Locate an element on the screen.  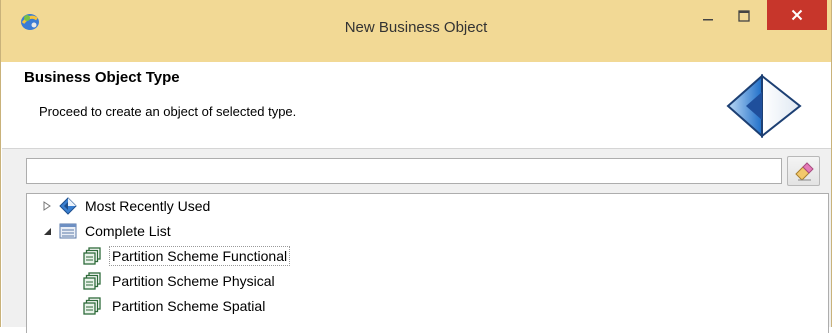
collapse-arrow-icon is located at coordinates (47, 231).